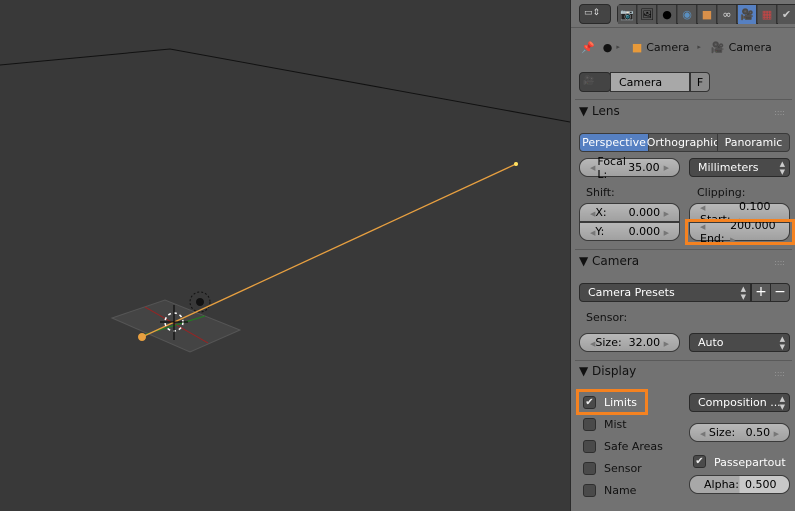 The width and height of the screenshot is (795, 511). I want to click on texture-icon: ▦, so click(767, 14).